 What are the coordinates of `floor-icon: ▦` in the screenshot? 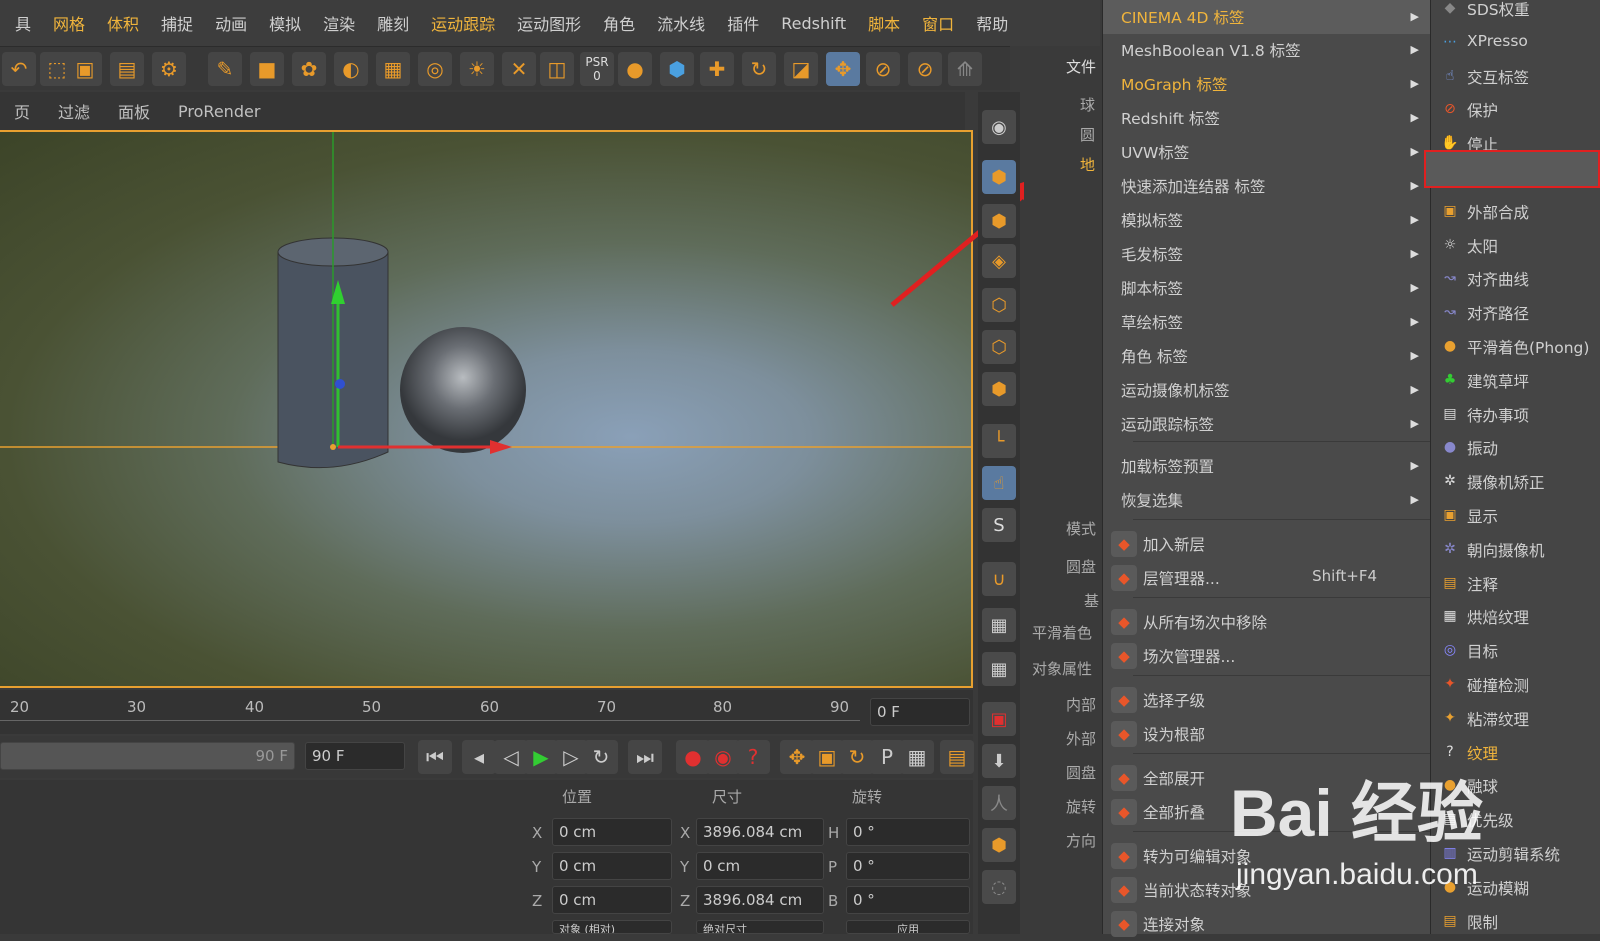 It's located at (393, 69).